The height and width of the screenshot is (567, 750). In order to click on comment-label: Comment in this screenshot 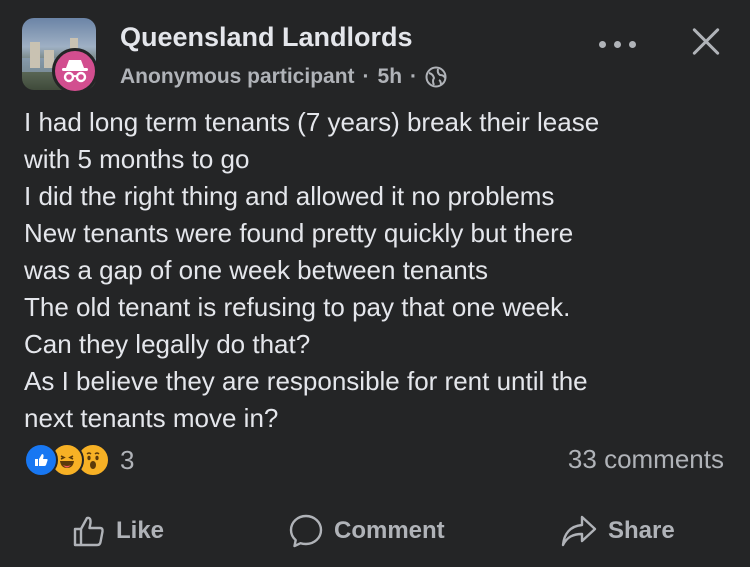, I will do `click(389, 530)`.